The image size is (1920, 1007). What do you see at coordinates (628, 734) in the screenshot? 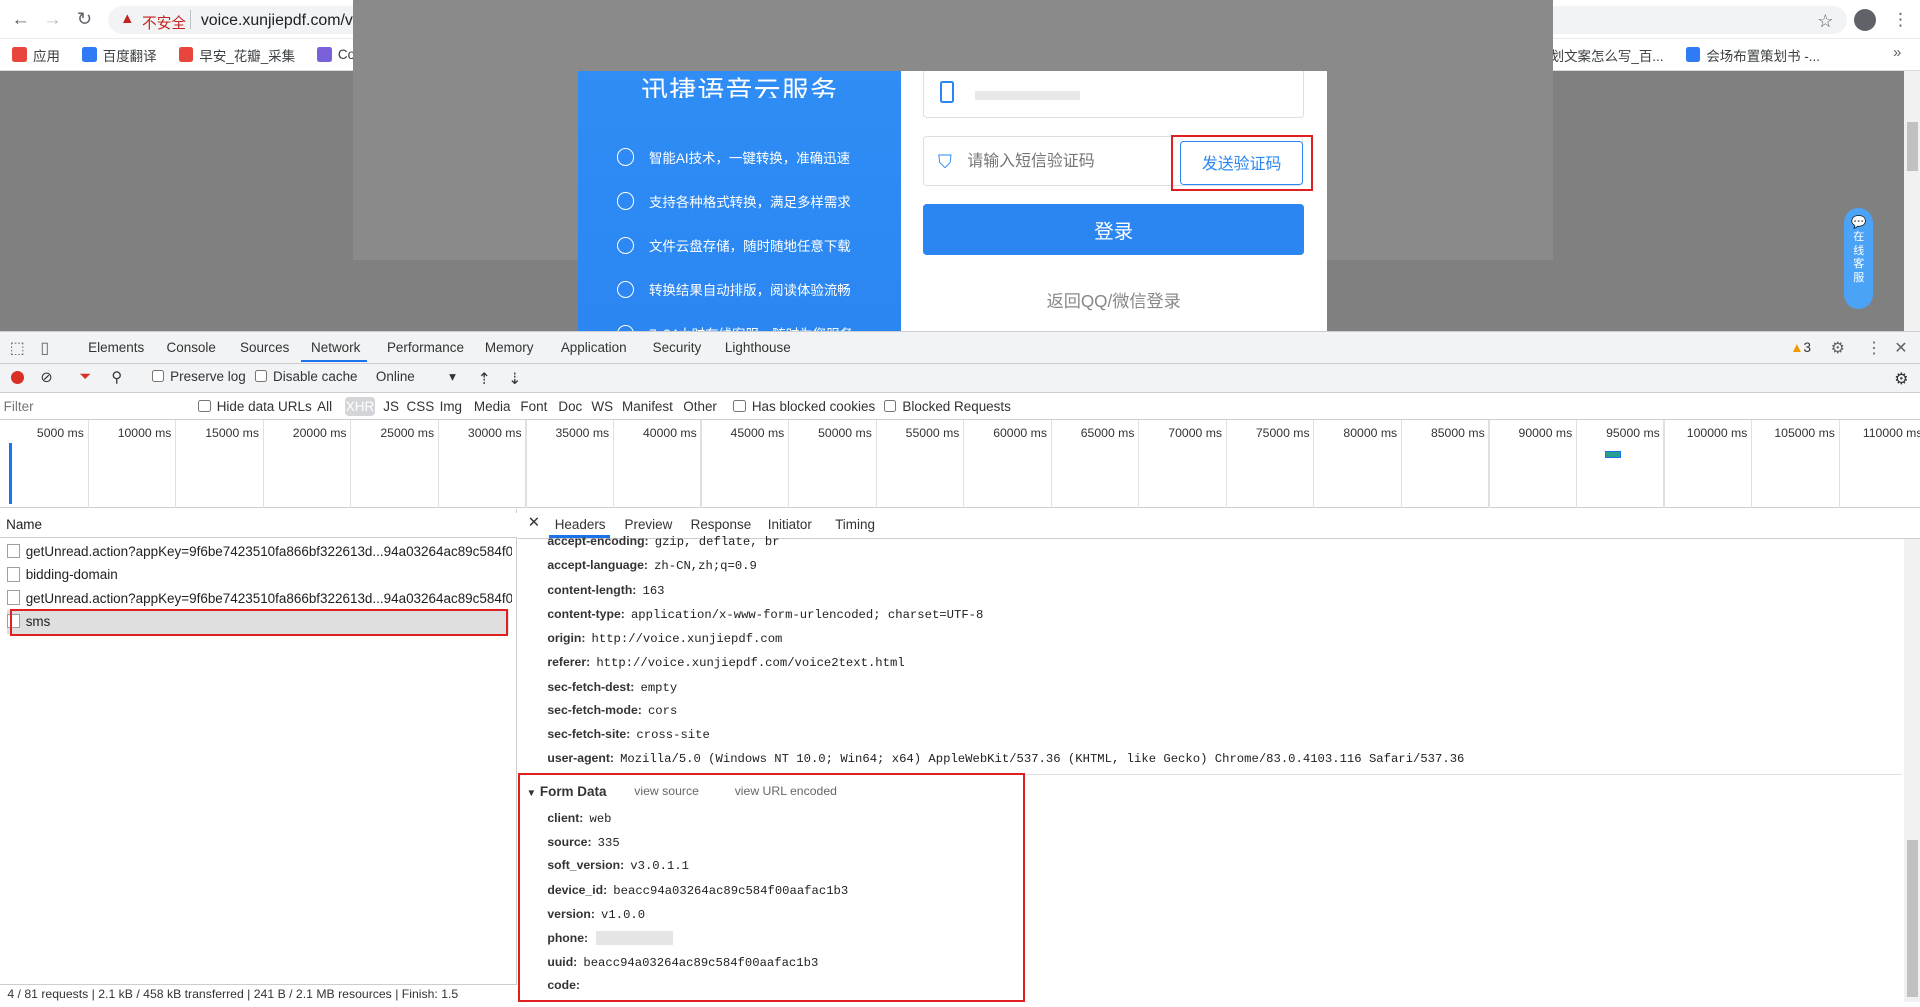
I see `request-header-row: sec-fetch-site: cross-site` at bounding box center [628, 734].